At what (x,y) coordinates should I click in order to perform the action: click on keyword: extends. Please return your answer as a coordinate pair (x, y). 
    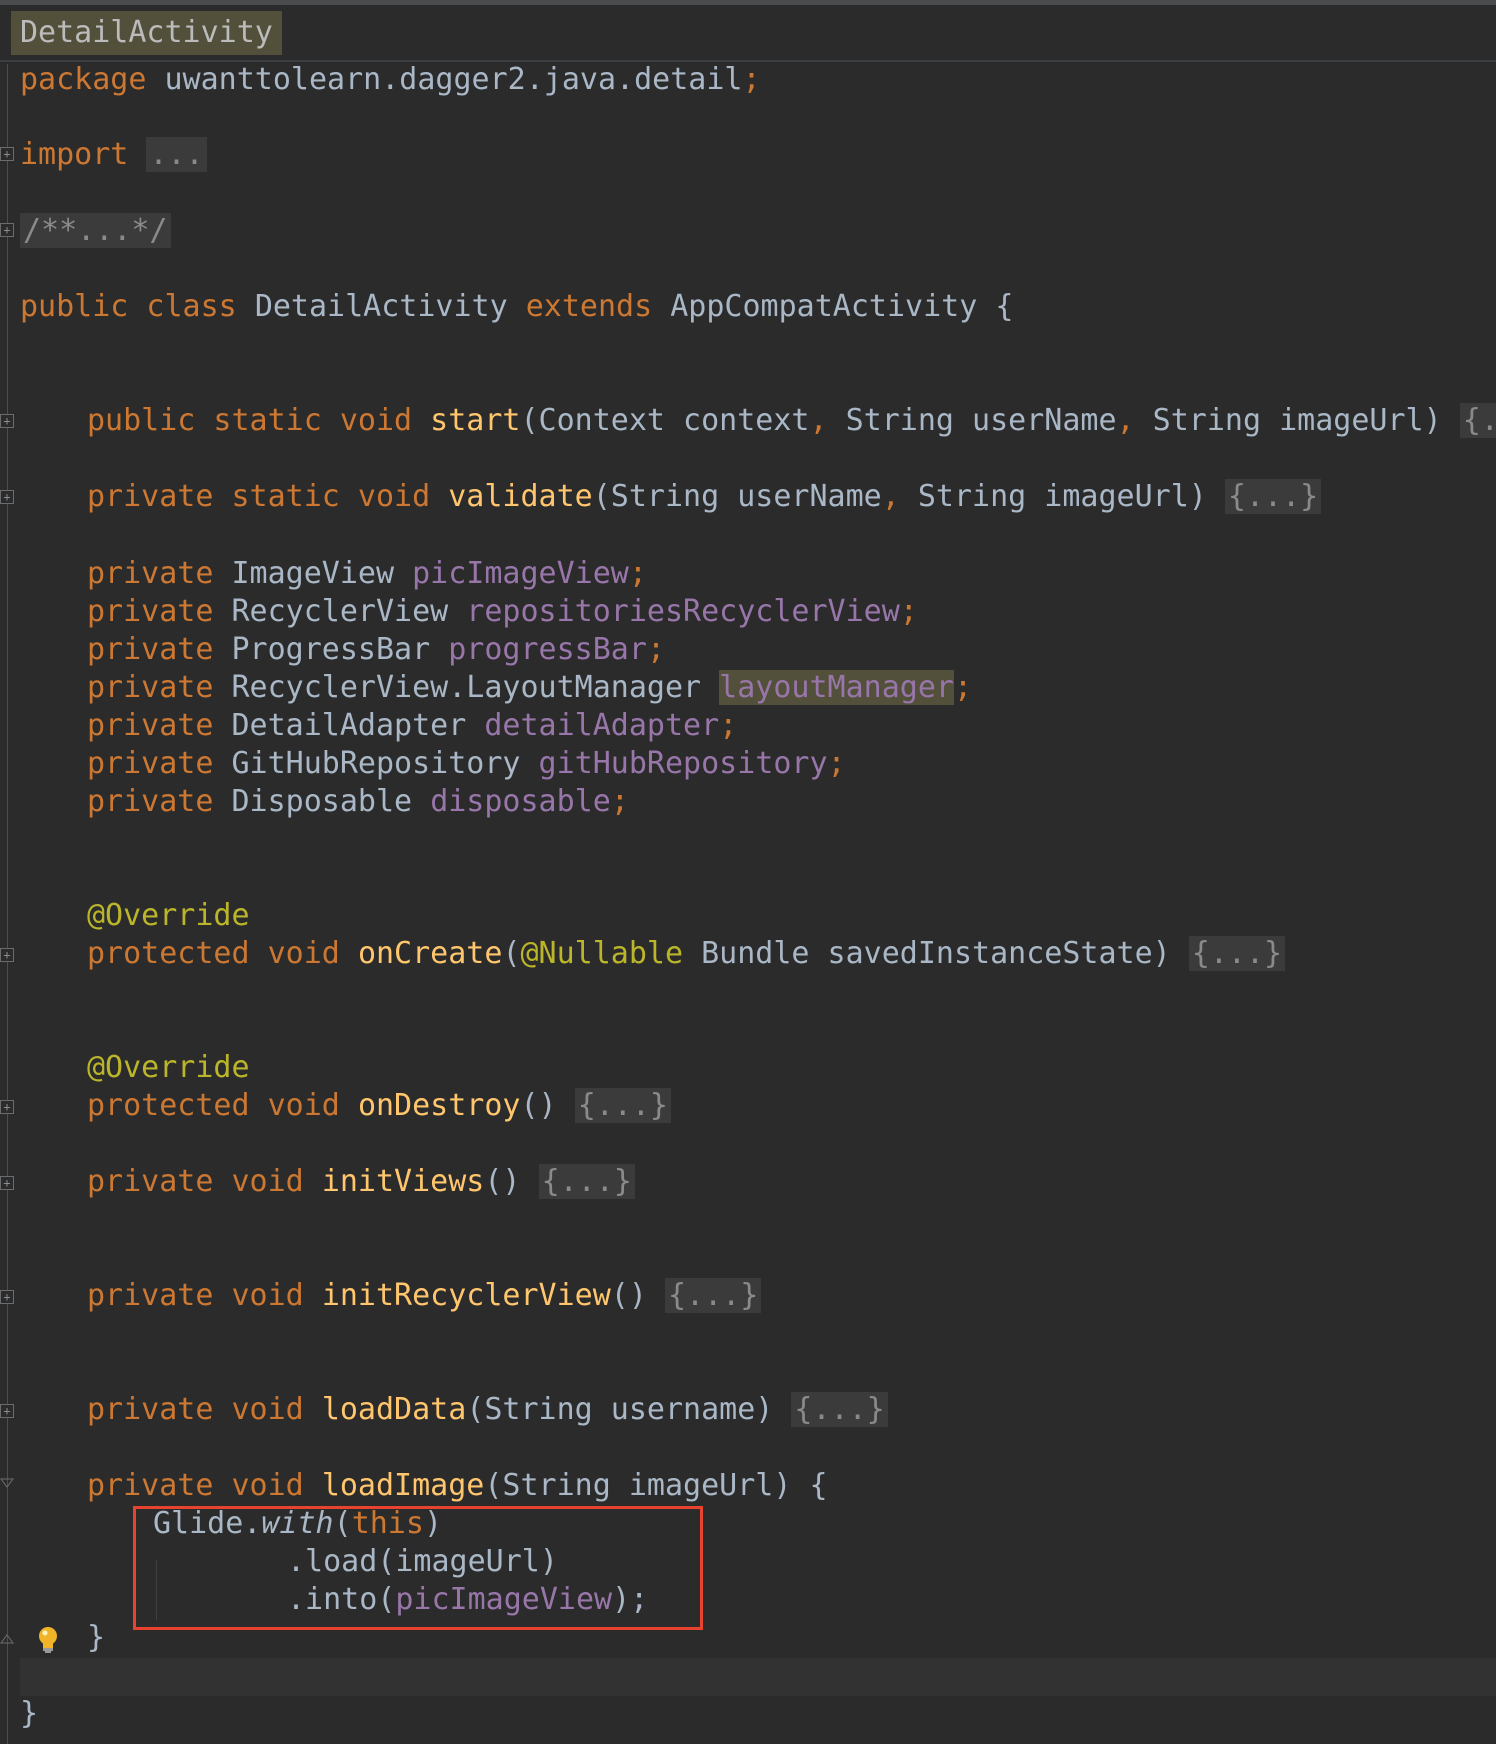
    Looking at the image, I should click on (589, 306).